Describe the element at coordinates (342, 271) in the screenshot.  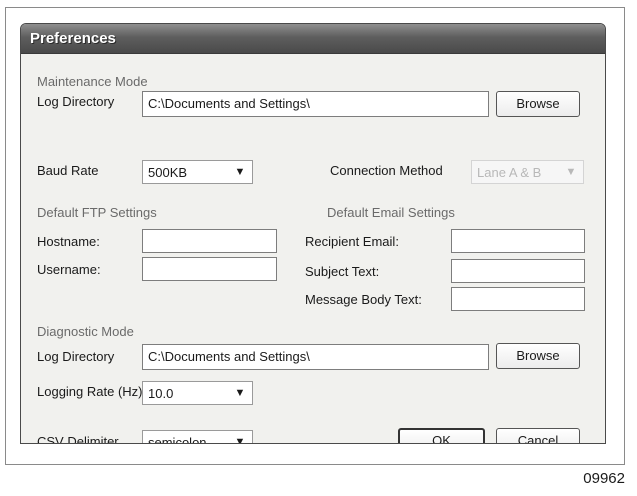
I see `subject-text-label: Subject Text:` at that location.